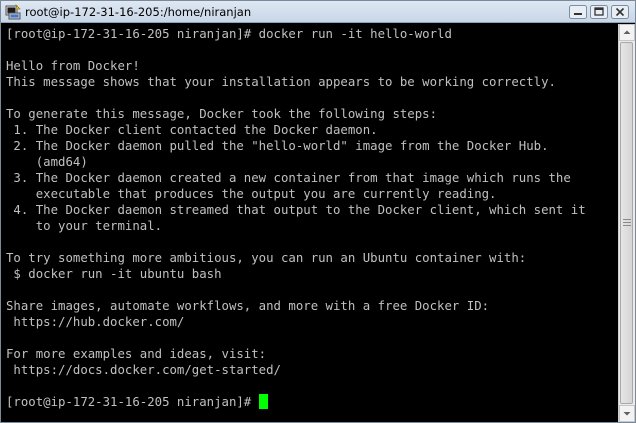 Image resolution: width=636 pixels, height=423 pixels. Describe the element at coordinates (138, 11) in the screenshot. I see `window-title: root@ip-172-31-16-205:/home/niranjan` at that location.